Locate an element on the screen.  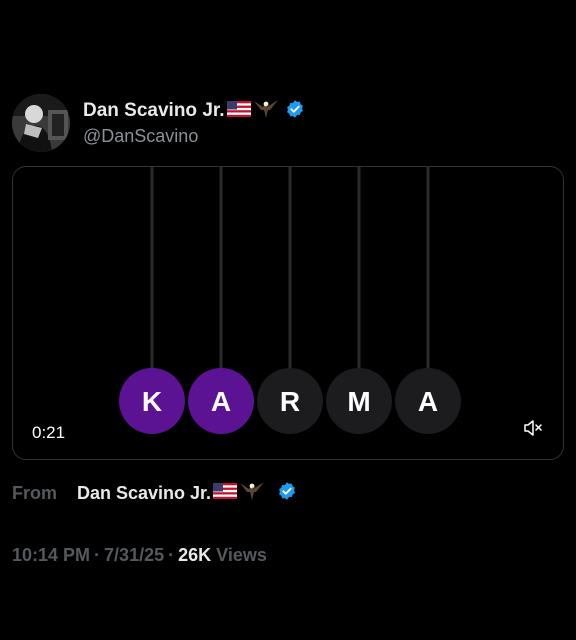
author-handle: @DanScavino is located at coordinates (140, 136).